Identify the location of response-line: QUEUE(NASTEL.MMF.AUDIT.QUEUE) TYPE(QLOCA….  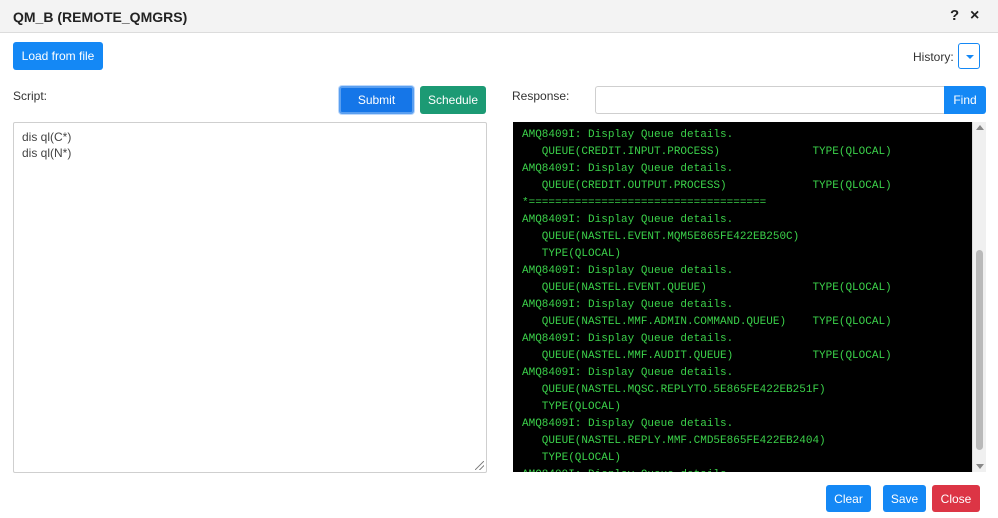
(707, 356).